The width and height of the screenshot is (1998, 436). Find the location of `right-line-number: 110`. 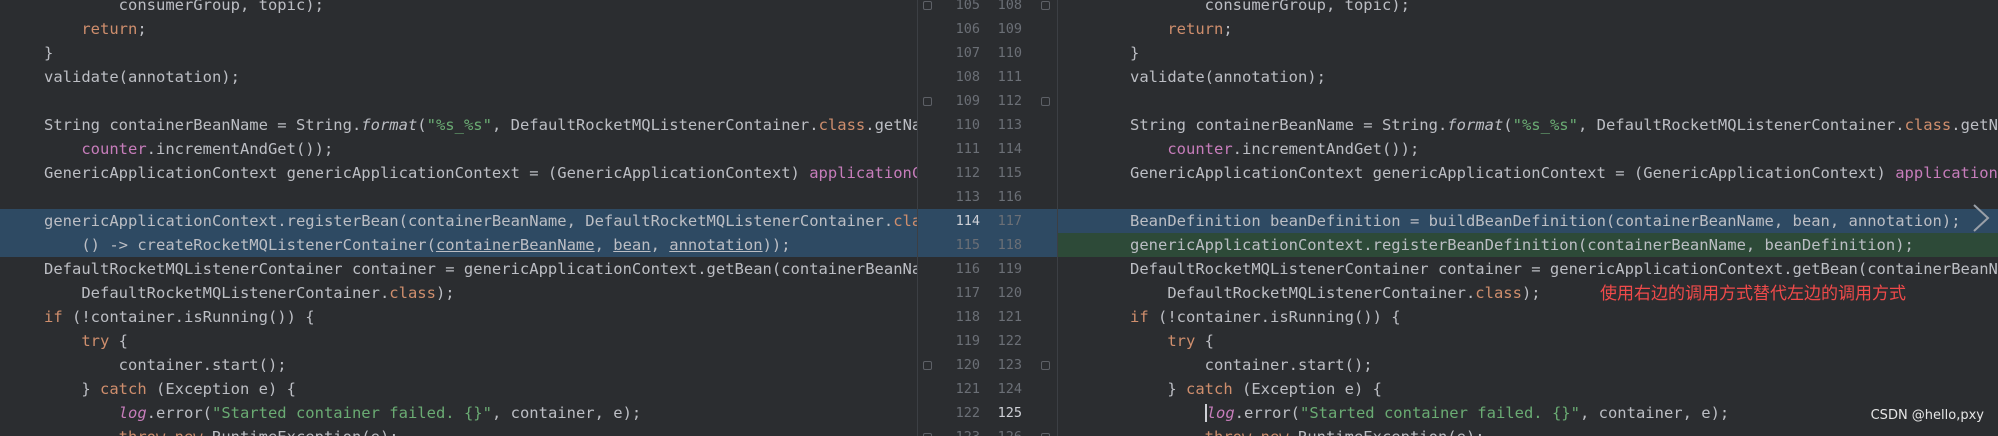

right-line-number: 110 is located at coordinates (1009, 53).